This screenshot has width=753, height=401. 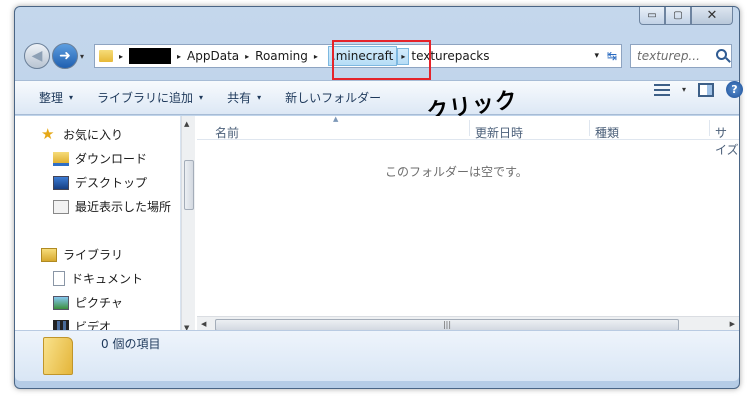 I want to click on history-dropdown-icon: ▾, so click(x=82, y=56).